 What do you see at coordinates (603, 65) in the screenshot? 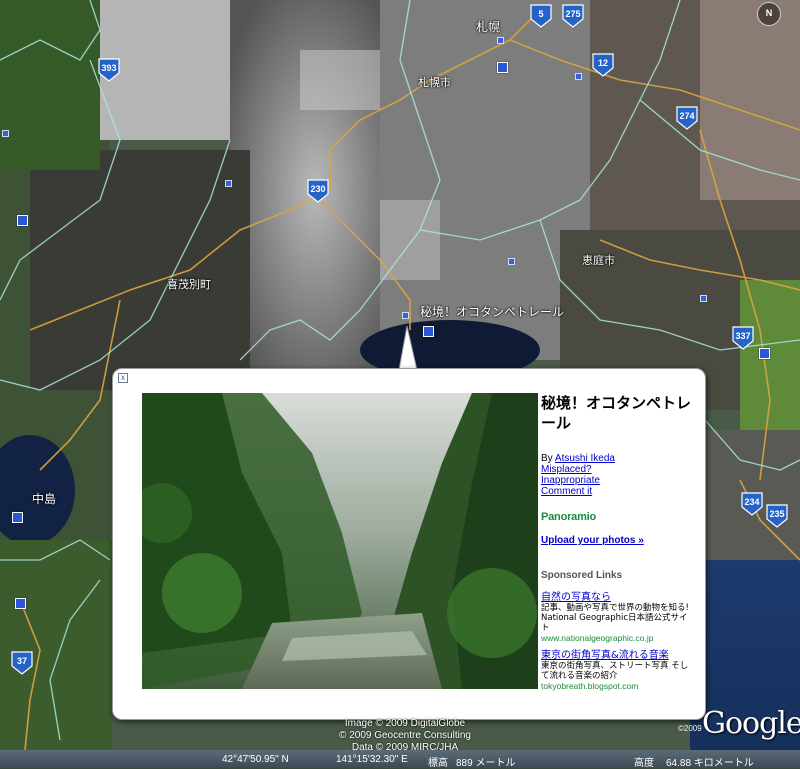
I see `route-shield: 12` at bounding box center [603, 65].